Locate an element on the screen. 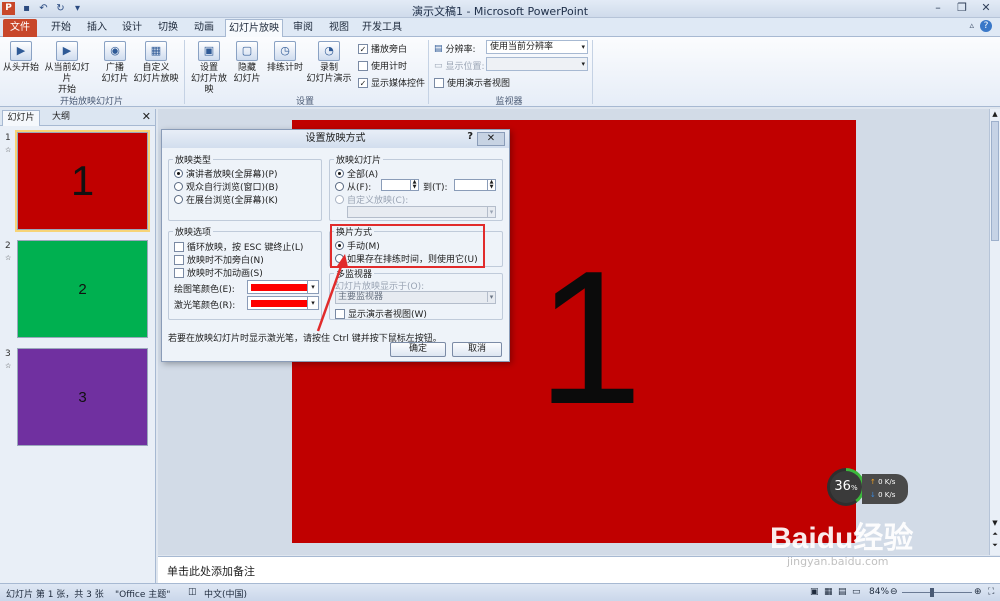 The image size is (1000, 601). language: 中文(中国) is located at coordinates (225, 593).